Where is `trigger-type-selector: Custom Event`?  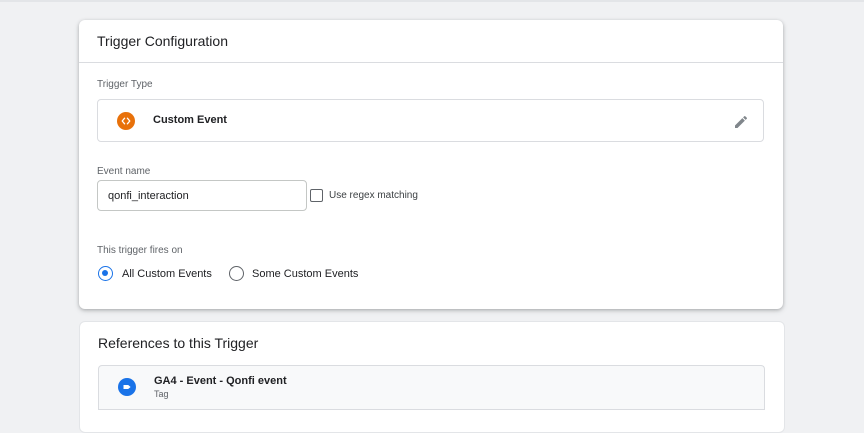
trigger-type-selector: Custom Event is located at coordinates (430, 120).